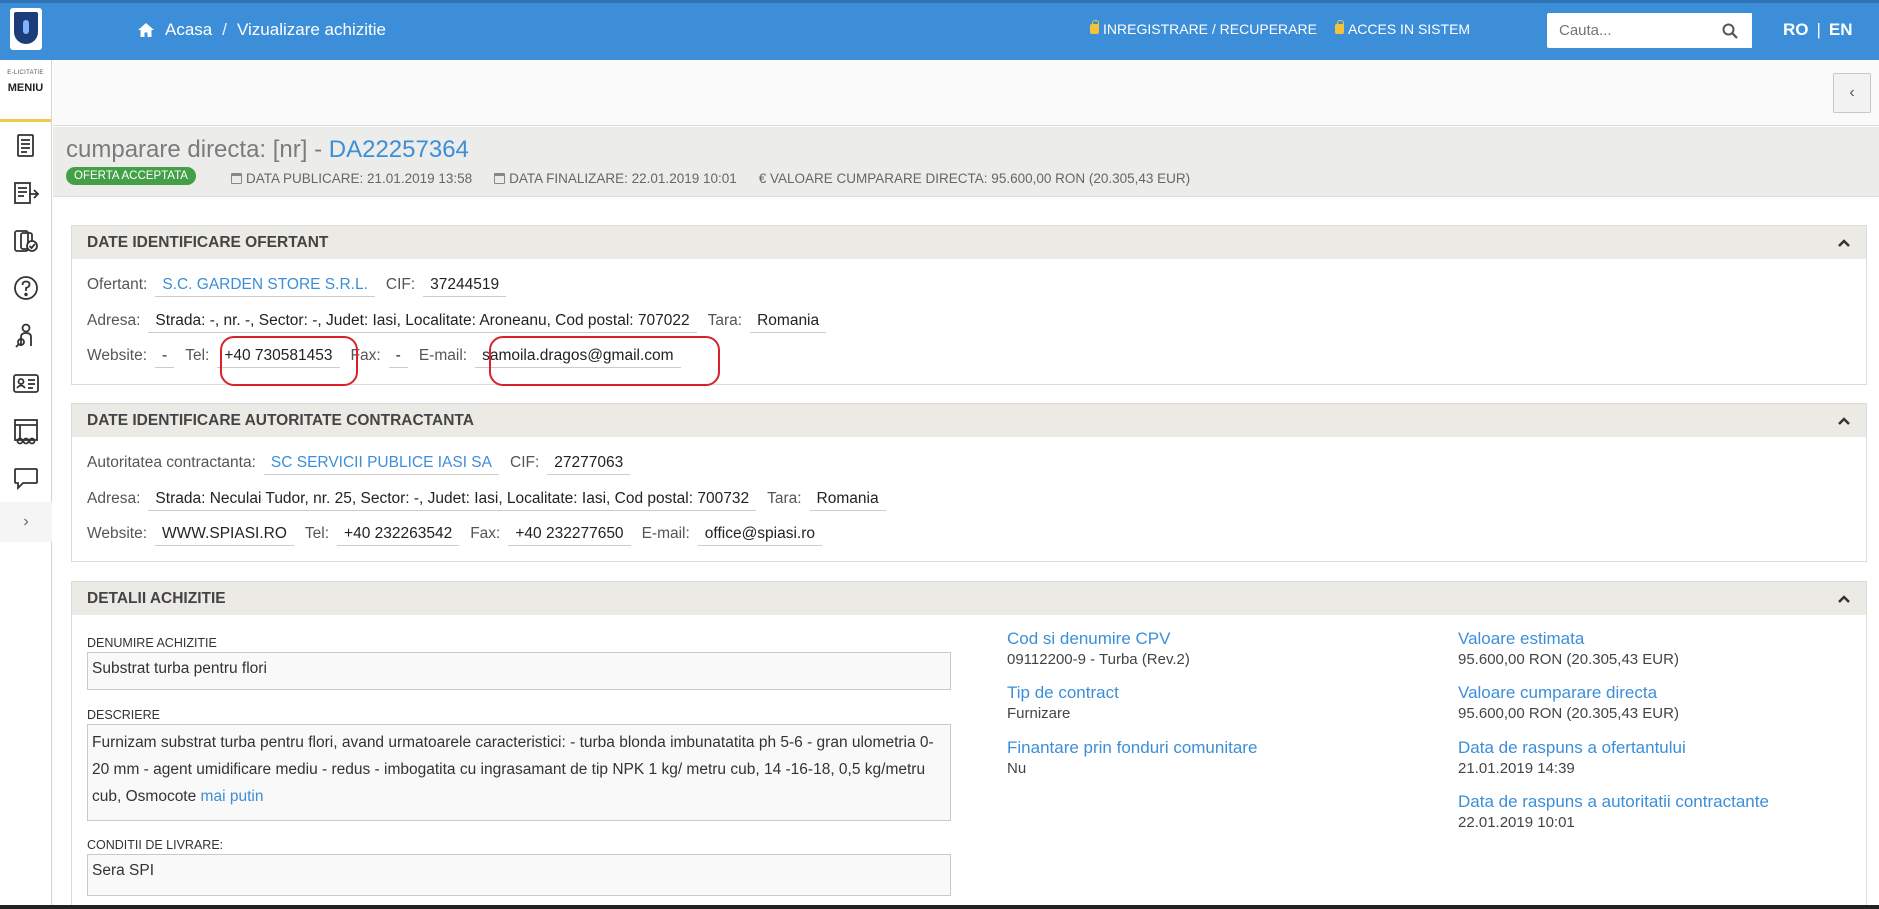 The width and height of the screenshot is (1879, 909). Describe the element at coordinates (398, 535) in the screenshot. I see `authority-tel: +40 232263542` at that location.